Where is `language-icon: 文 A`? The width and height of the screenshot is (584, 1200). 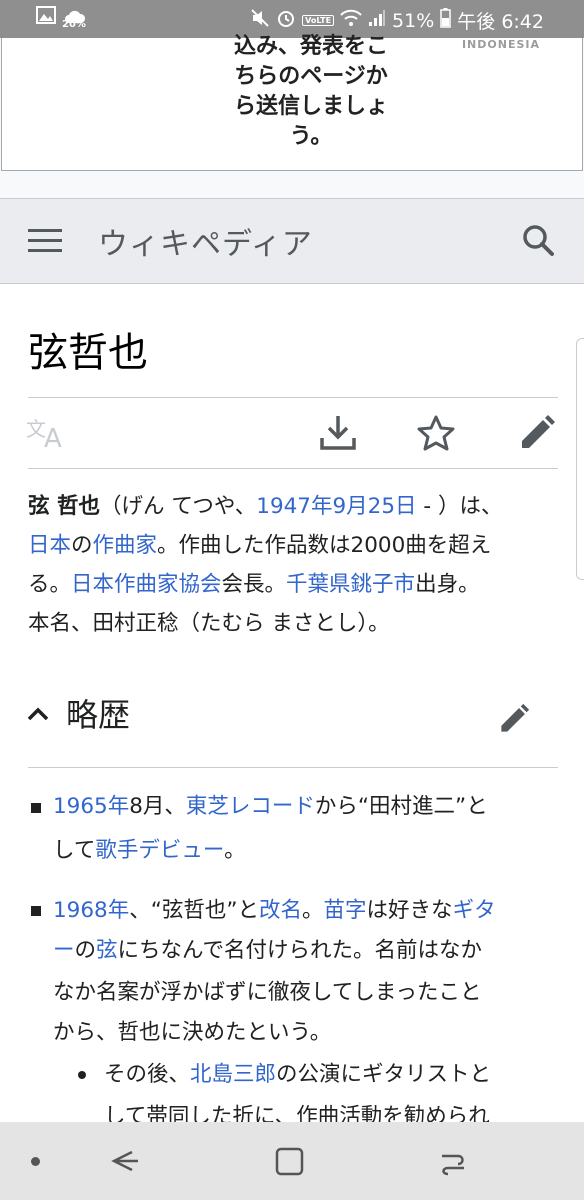
language-icon: 文 A is located at coordinates (48, 434).